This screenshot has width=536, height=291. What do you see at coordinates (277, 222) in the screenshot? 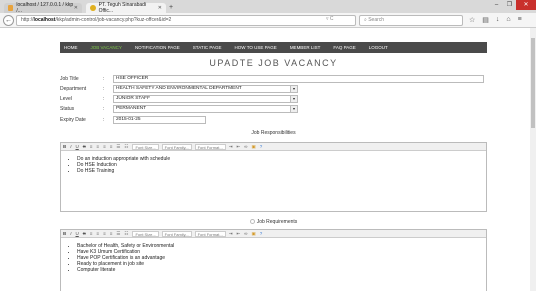
I see `heading-text: Job Requirements` at bounding box center [277, 222].